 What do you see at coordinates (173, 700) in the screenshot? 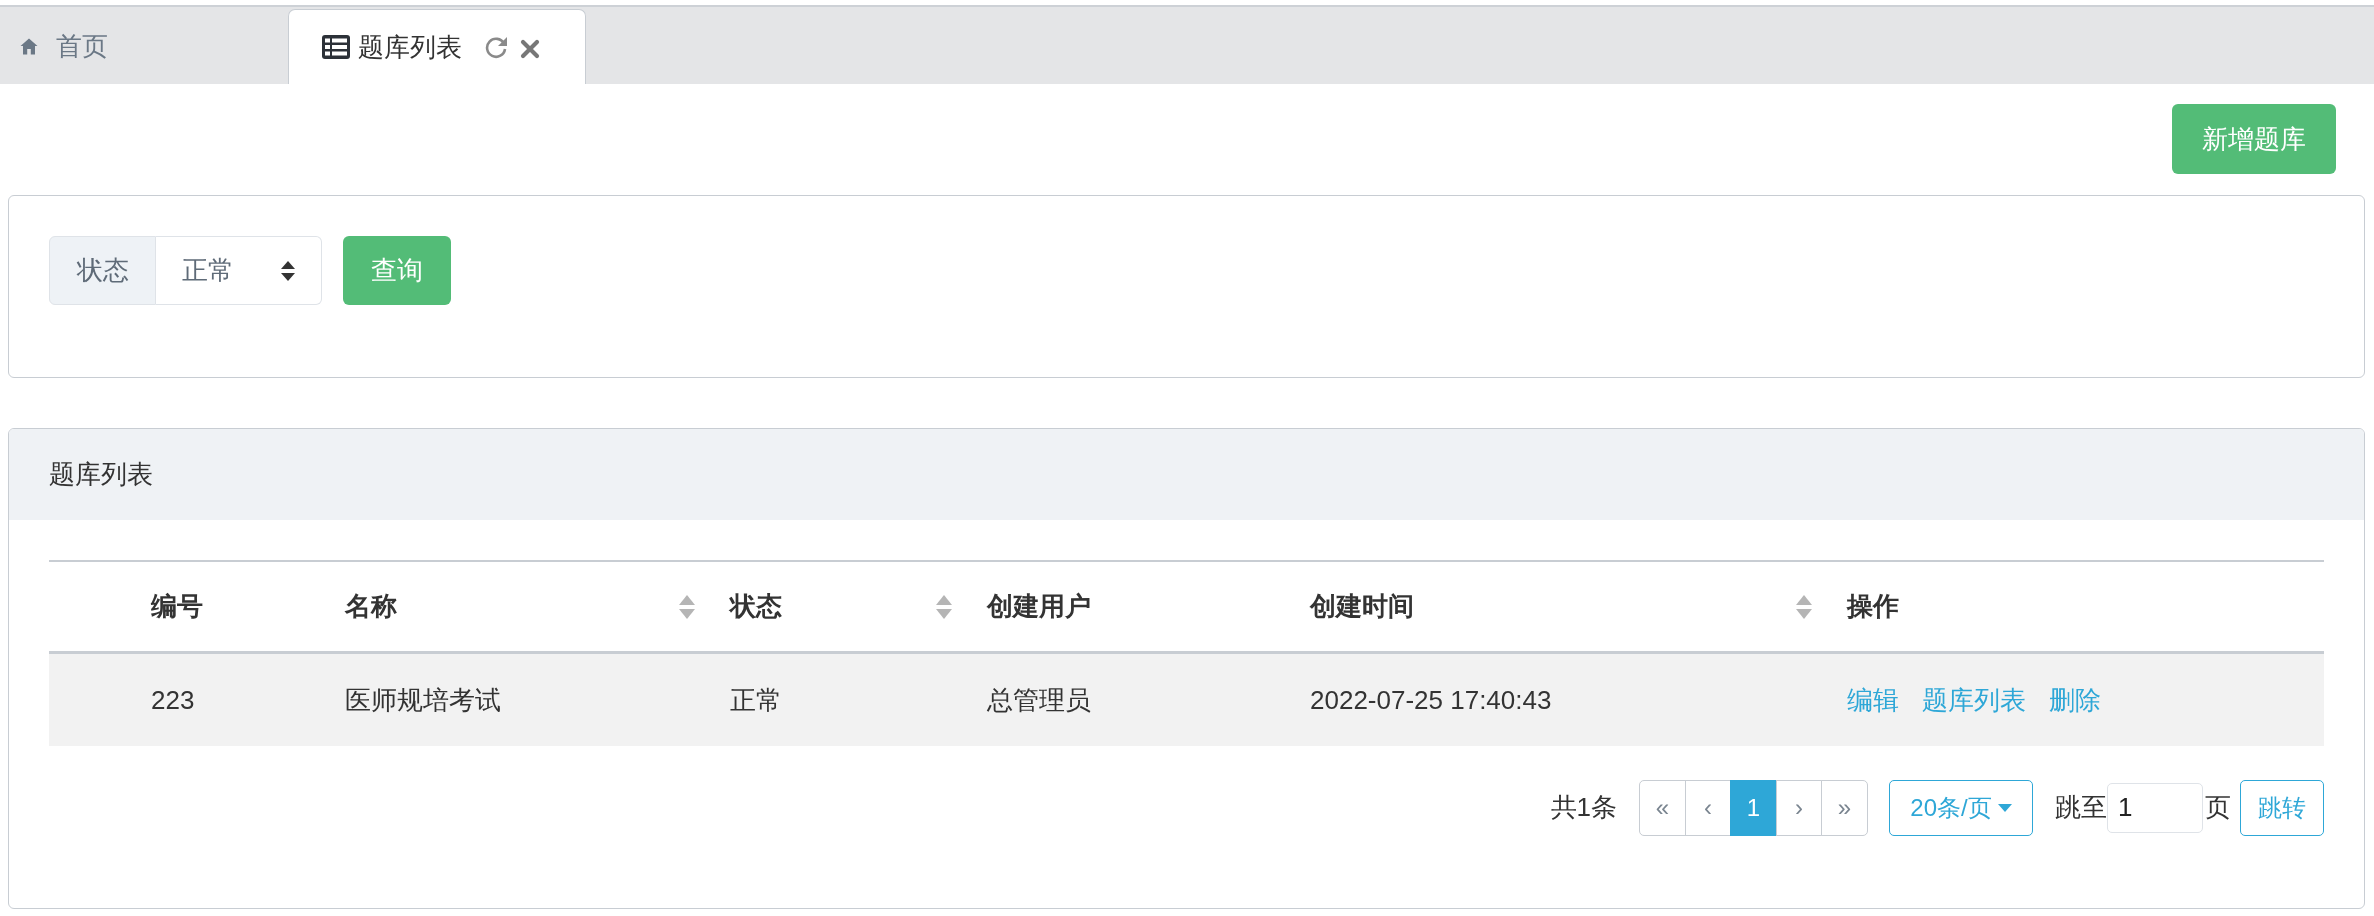
I see `table-cell-text: 223` at bounding box center [173, 700].